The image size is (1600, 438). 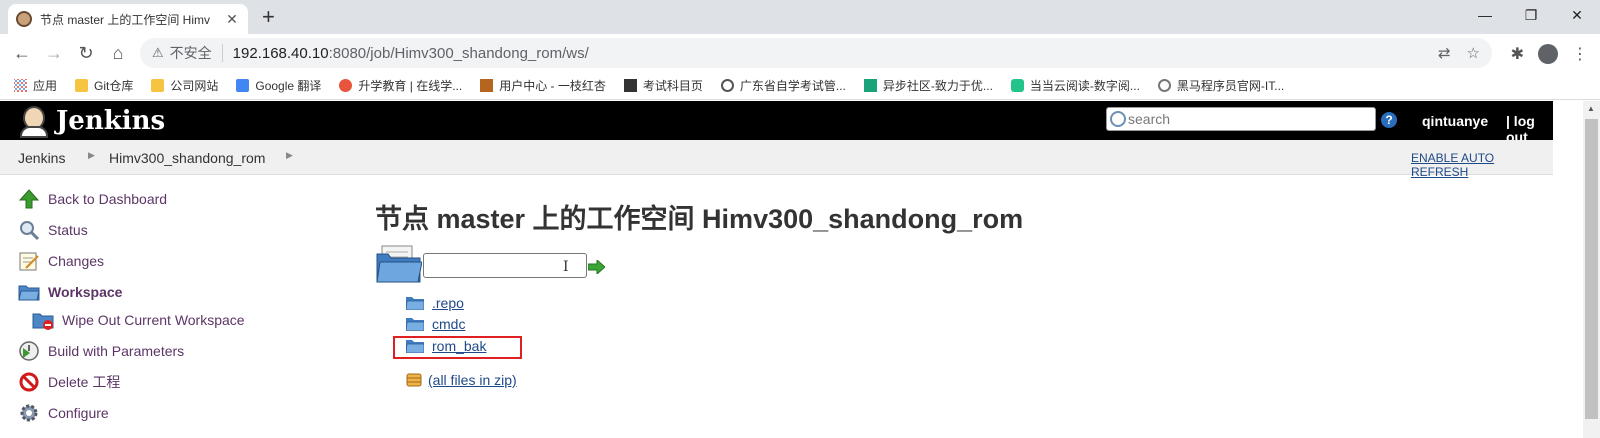 I want to click on folder-delete-icon, so click(x=43, y=320).